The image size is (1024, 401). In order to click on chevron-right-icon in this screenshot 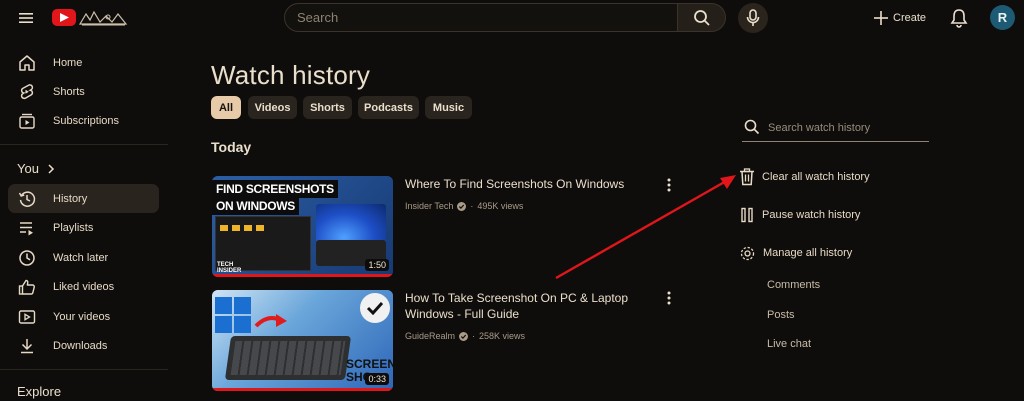, I will do `click(51, 168)`.